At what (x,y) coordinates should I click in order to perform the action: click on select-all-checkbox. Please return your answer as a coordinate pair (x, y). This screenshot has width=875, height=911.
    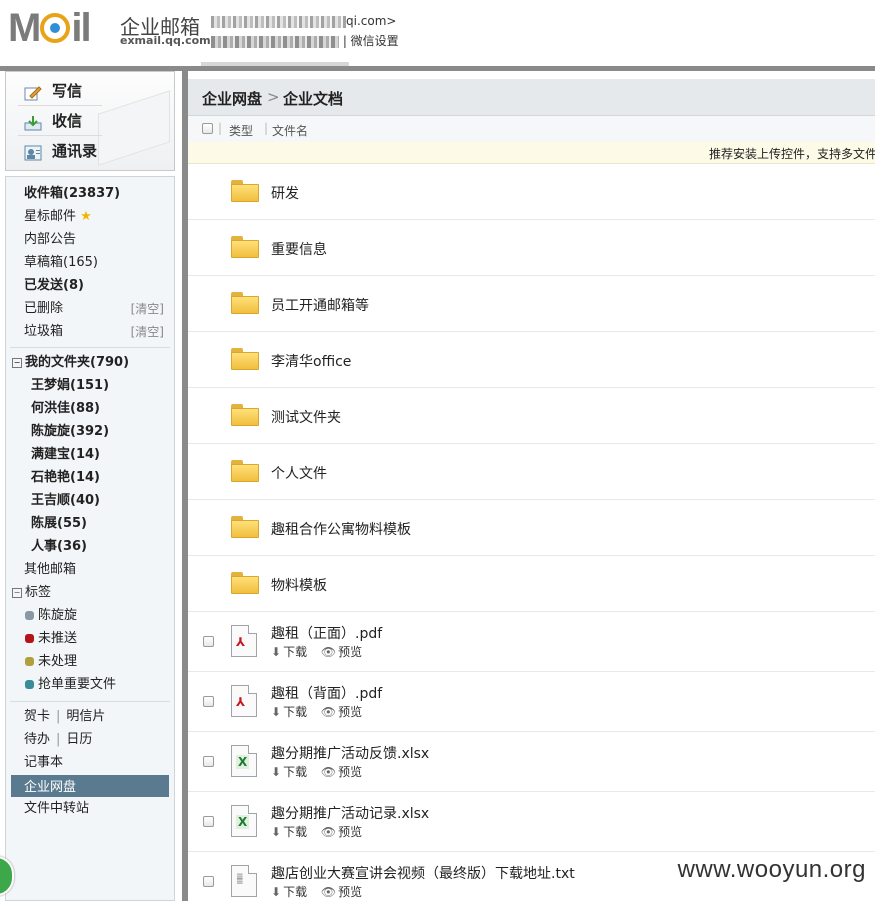
    Looking at the image, I should click on (207, 128).